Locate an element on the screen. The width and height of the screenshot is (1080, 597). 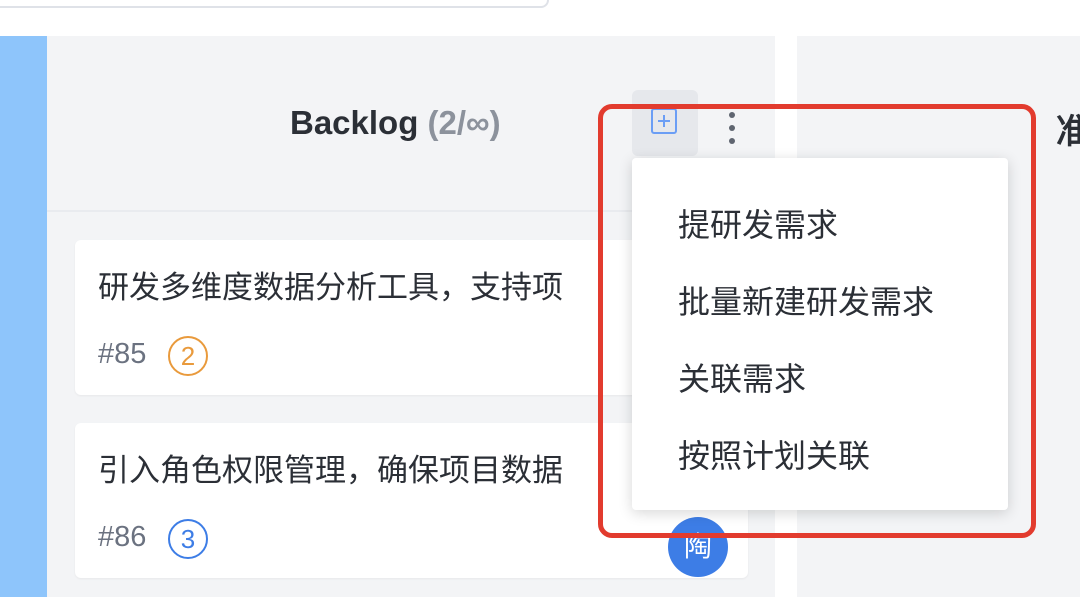
search-box is located at coordinates (274, 4).